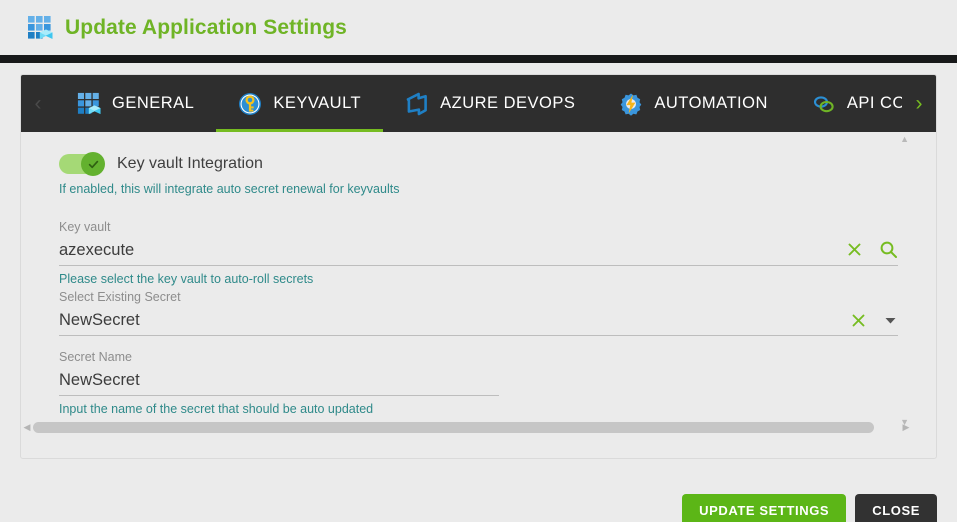  What do you see at coordinates (153, 103) in the screenshot?
I see `tab-general-label: GENERAL` at bounding box center [153, 103].